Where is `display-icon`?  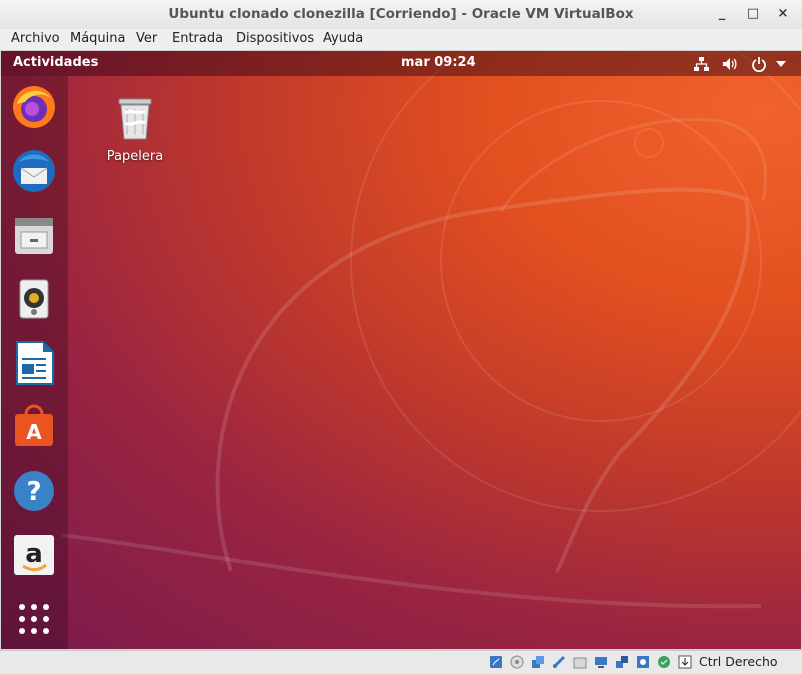
display-icon is located at coordinates (601, 662).